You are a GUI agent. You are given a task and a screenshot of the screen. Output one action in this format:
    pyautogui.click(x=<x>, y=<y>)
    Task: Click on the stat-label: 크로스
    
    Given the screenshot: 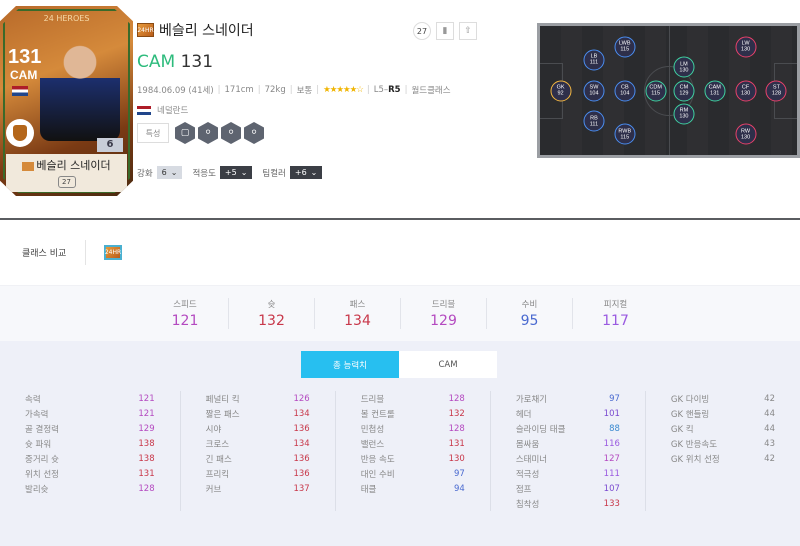 What is the action you would take?
    pyautogui.click(x=217, y=444)
    